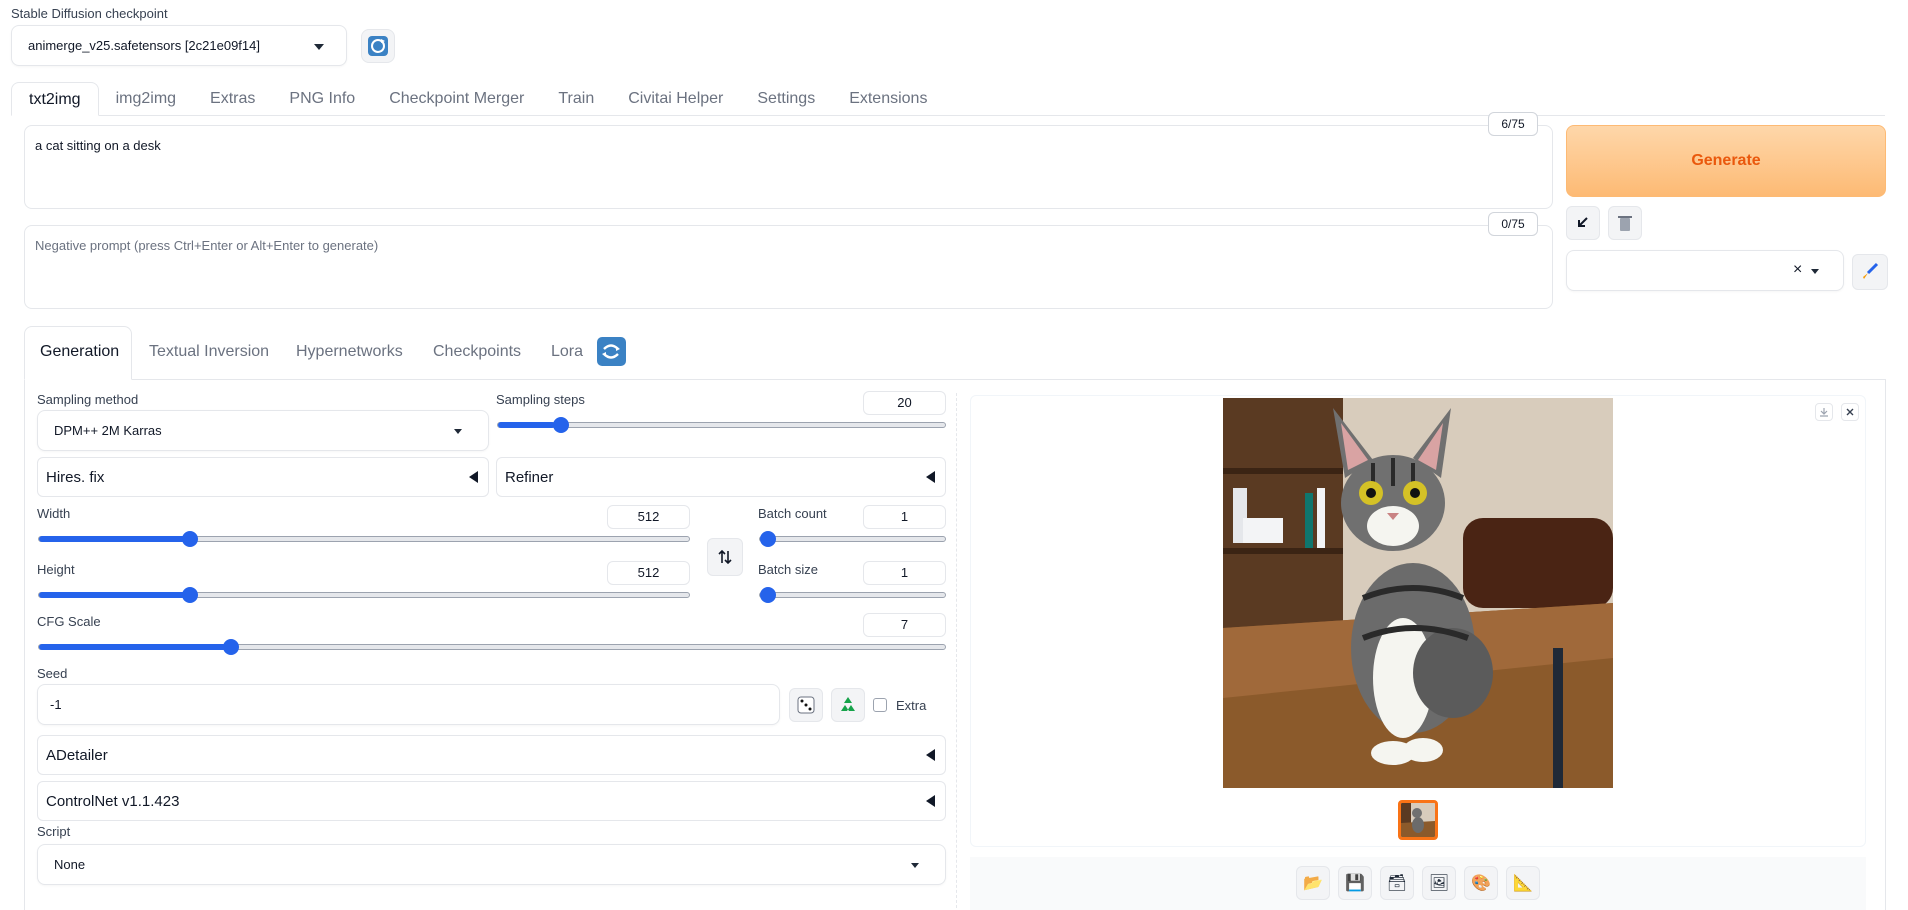 The image size is (1908, 910). I want to click on styles-clear-icon: ×, so click(1797, 270).